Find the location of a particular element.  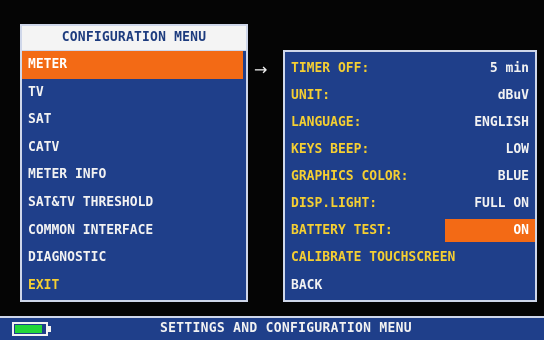

setting-label: LANGUAGE: is located at coordinates (326, 122).